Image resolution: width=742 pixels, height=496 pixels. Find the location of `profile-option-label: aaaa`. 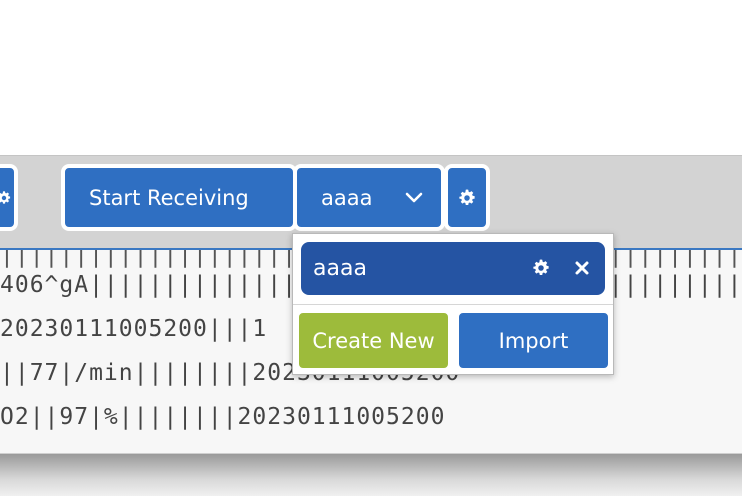

profile-option-label: aaaa is located at coordinates (340, 268).